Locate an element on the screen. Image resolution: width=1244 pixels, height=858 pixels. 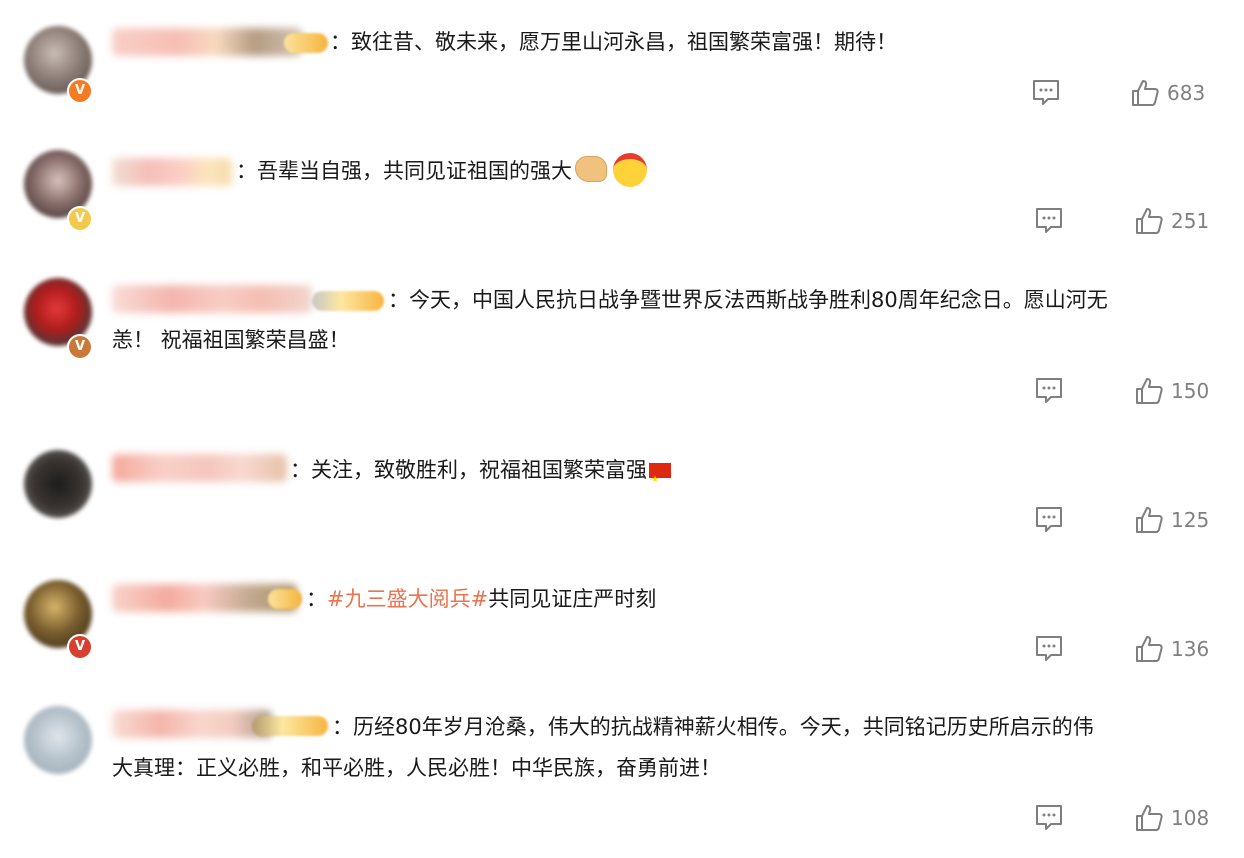
comment-body-line1: 今天，中国人民抗日战争暨世界反法西斯战争胜利80周年纪念日。愿山河无 is located at coordinates (758, 300).